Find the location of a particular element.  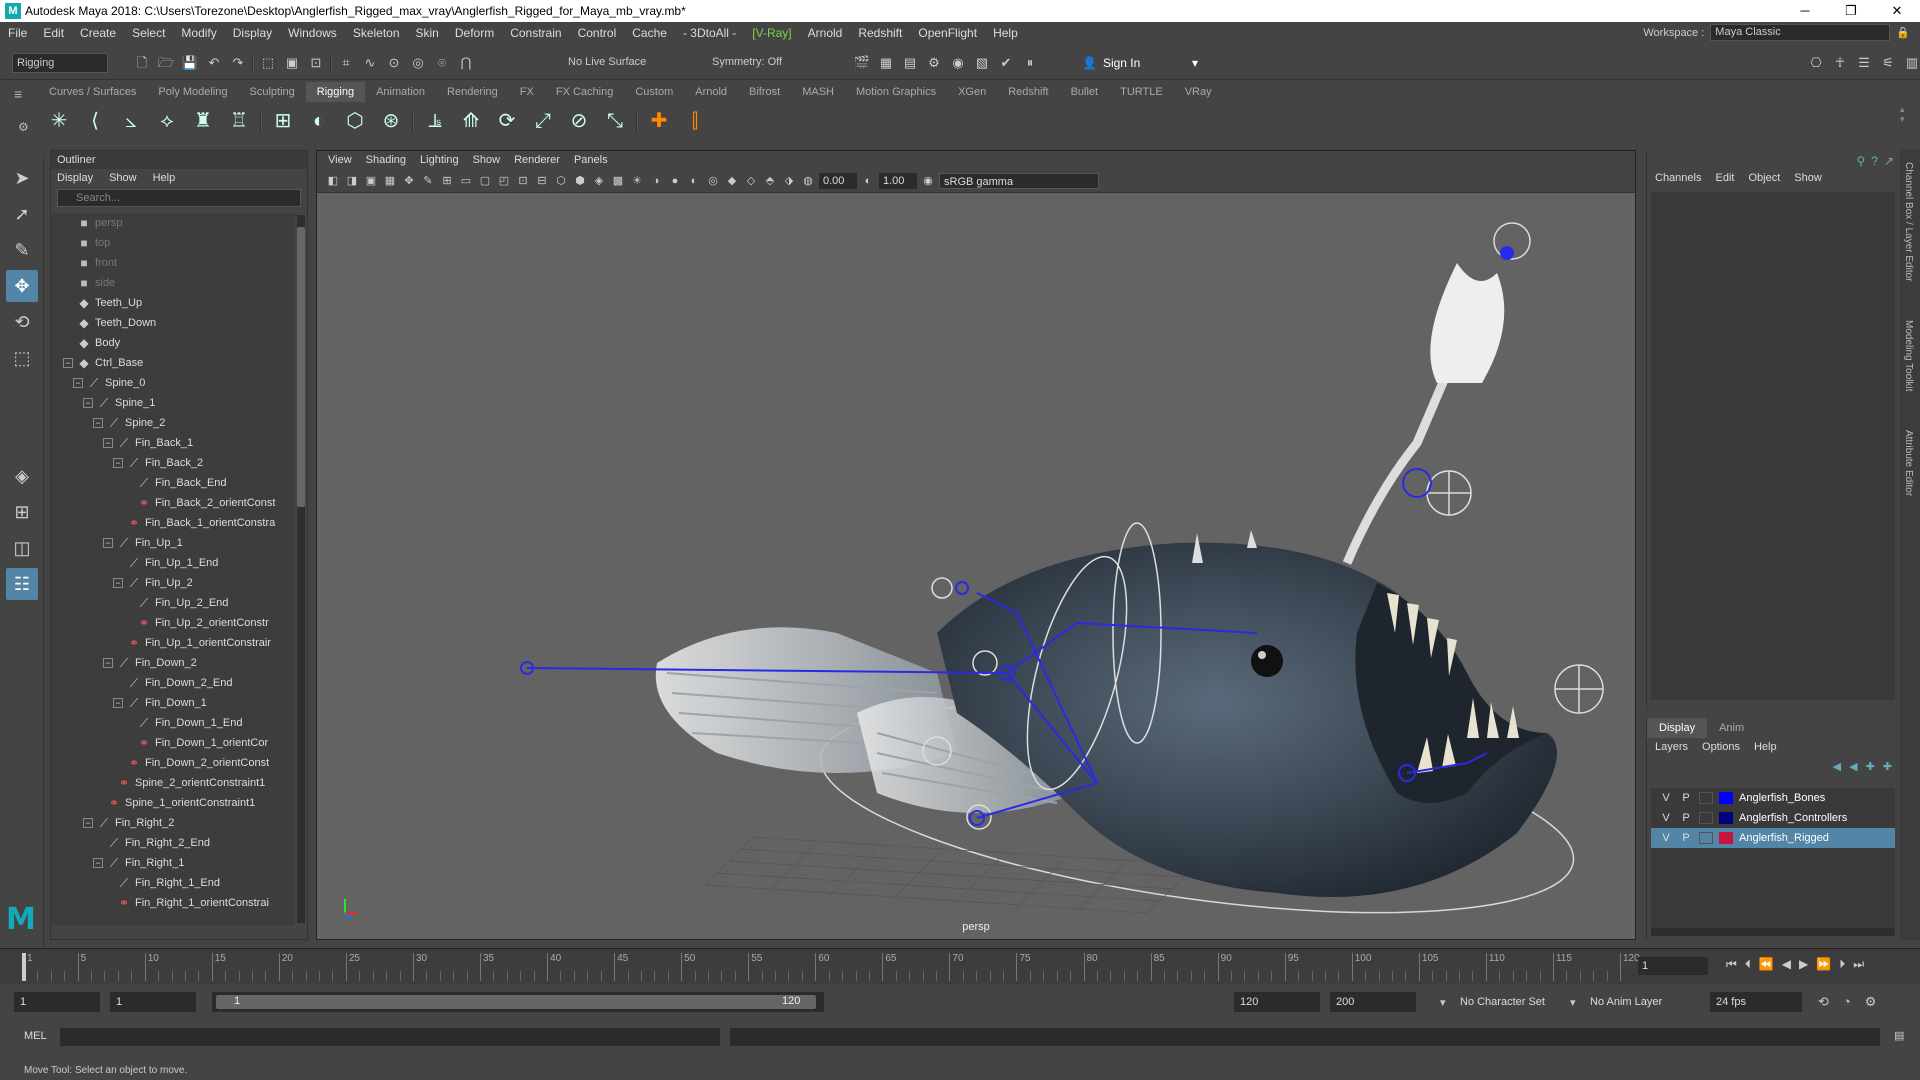

shelf-tab-rendering: Rendering is located at coordinates (472, 92).